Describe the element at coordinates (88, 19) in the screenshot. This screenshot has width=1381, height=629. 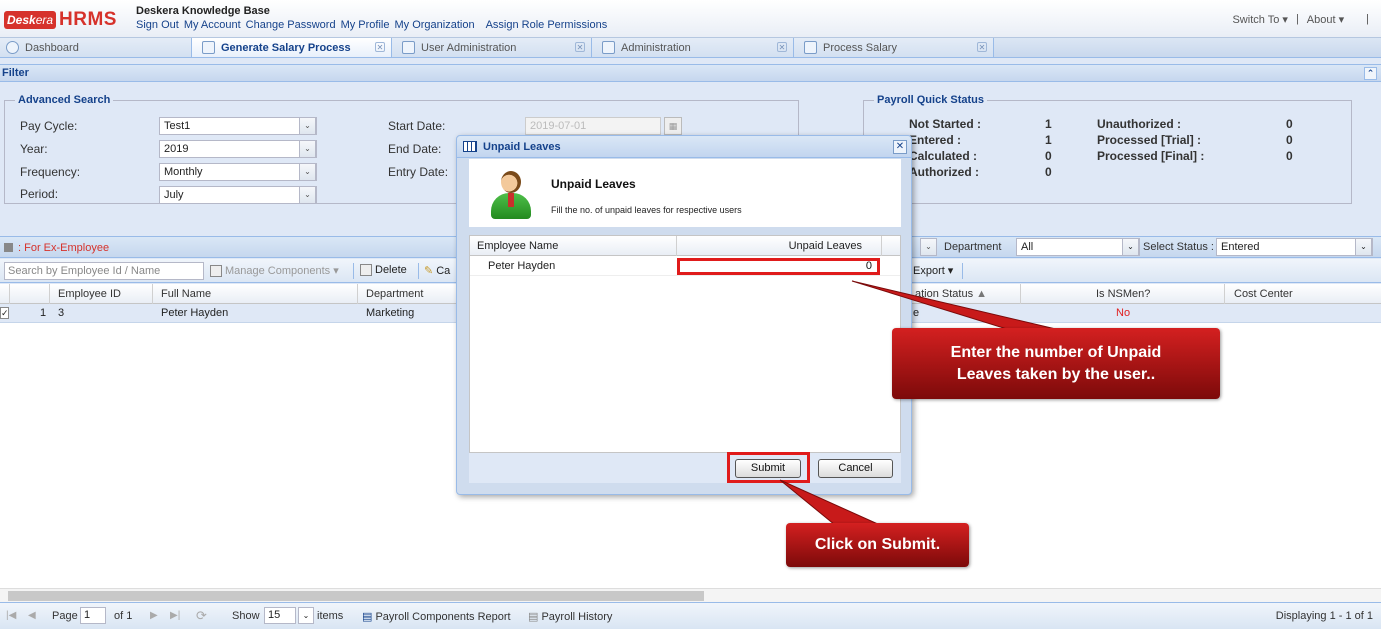
I see `logo-hrms: HRMS` at that location.